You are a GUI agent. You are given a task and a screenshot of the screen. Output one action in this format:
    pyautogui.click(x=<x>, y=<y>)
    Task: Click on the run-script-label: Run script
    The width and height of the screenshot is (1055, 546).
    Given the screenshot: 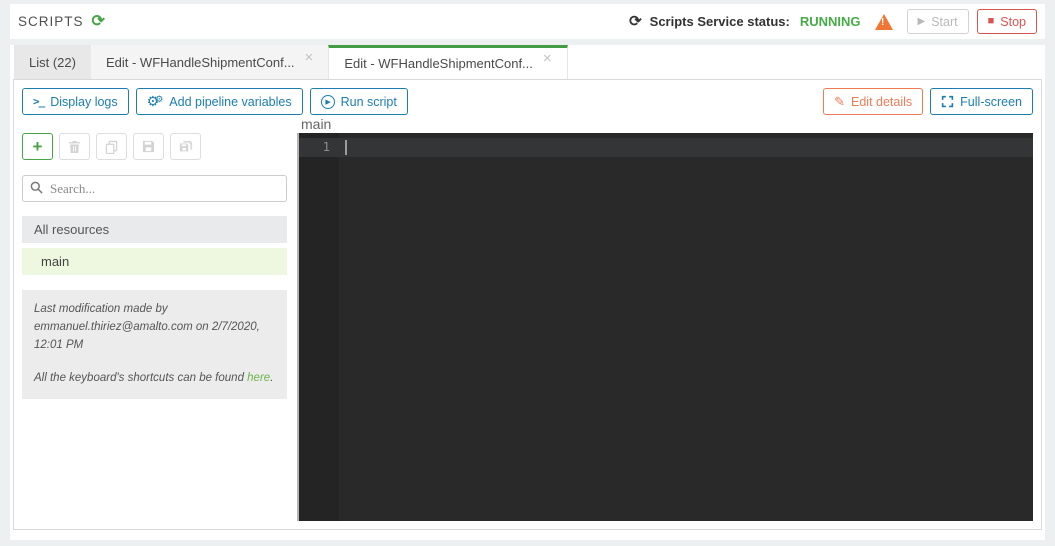 What is the action you would take?
    pyautogui.click(x=368, y=101)
    